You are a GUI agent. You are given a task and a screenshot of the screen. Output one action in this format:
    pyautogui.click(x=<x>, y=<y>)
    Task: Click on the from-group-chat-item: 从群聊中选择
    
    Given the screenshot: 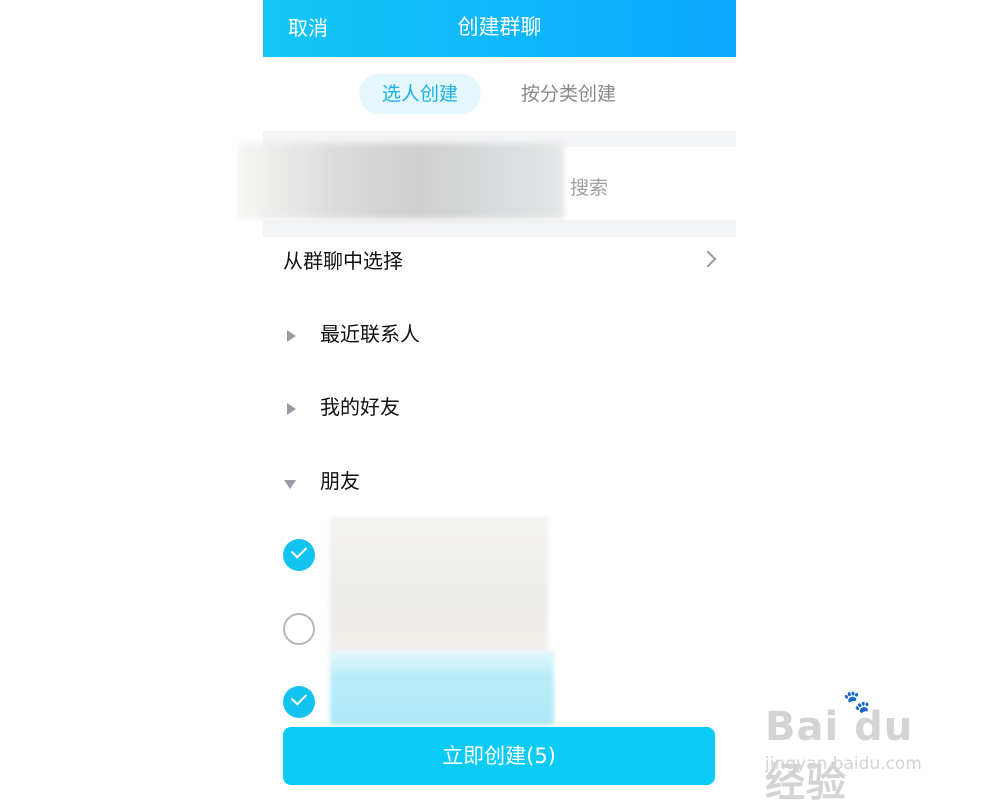 What is the action you would take?
    pyautogui.click(x=499, y=261)
    